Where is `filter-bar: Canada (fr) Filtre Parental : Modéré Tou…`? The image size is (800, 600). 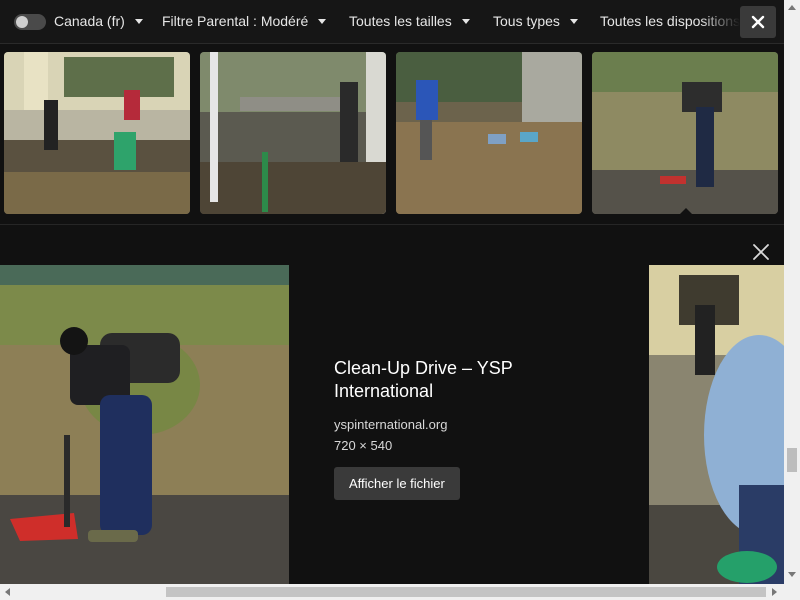 filter-bar: Canada (fr) Filtre Parental : Modéré Tou… is located at coordinates (392, 22).